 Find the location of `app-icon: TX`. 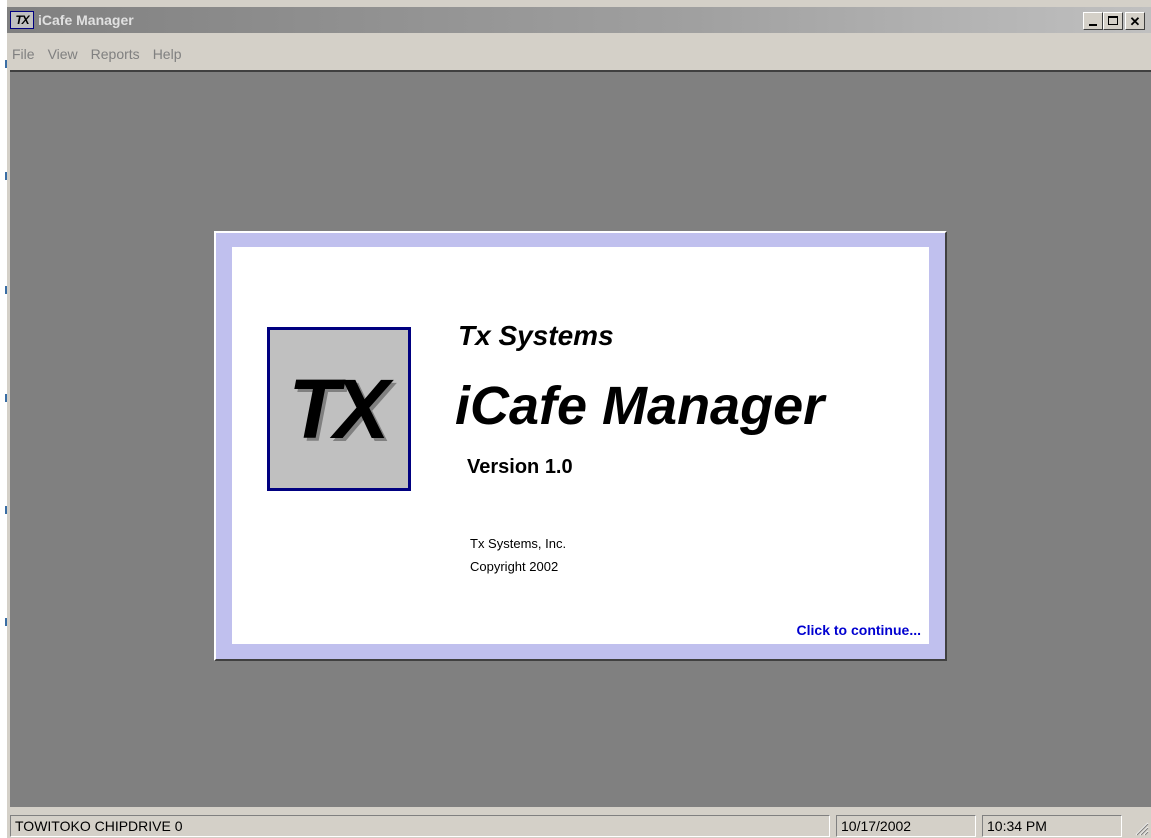

app-icon: TX is located at coordinates (22, 20).